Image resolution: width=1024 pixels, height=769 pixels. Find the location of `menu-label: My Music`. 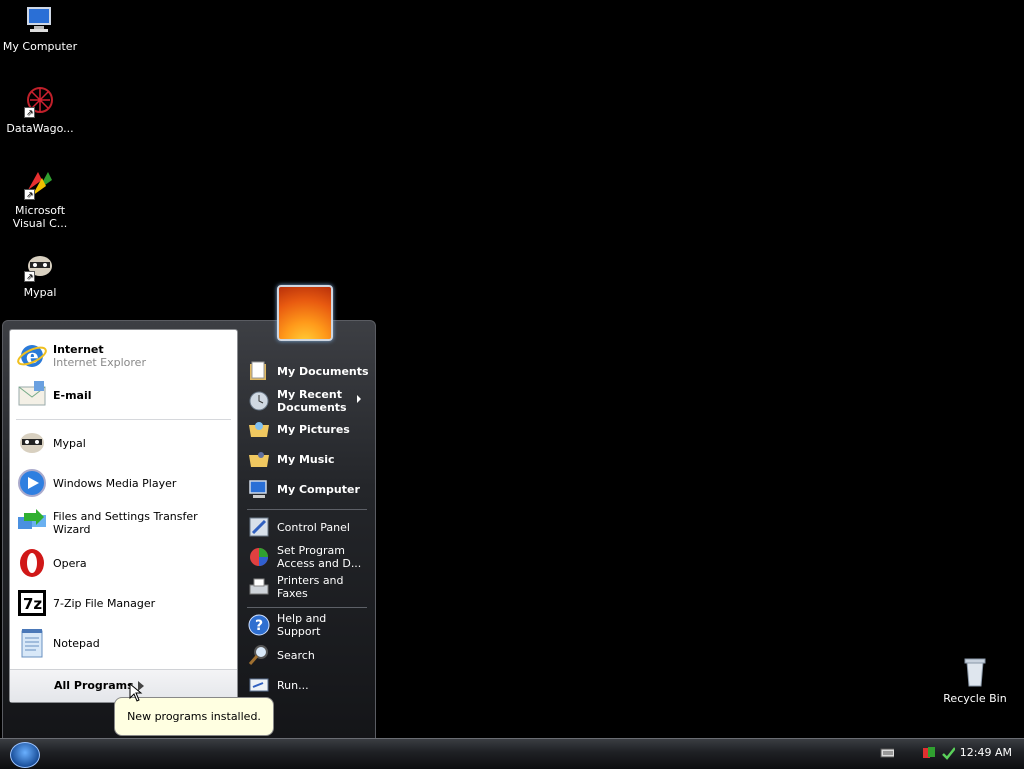

menu-label: My Music is located at coordinates (306, 459).